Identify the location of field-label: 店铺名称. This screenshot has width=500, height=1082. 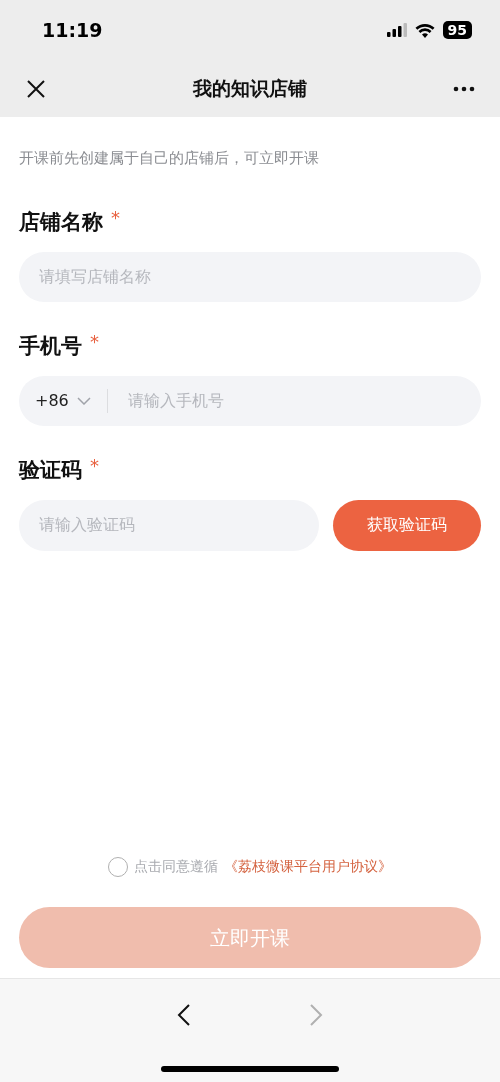
(61, 222).